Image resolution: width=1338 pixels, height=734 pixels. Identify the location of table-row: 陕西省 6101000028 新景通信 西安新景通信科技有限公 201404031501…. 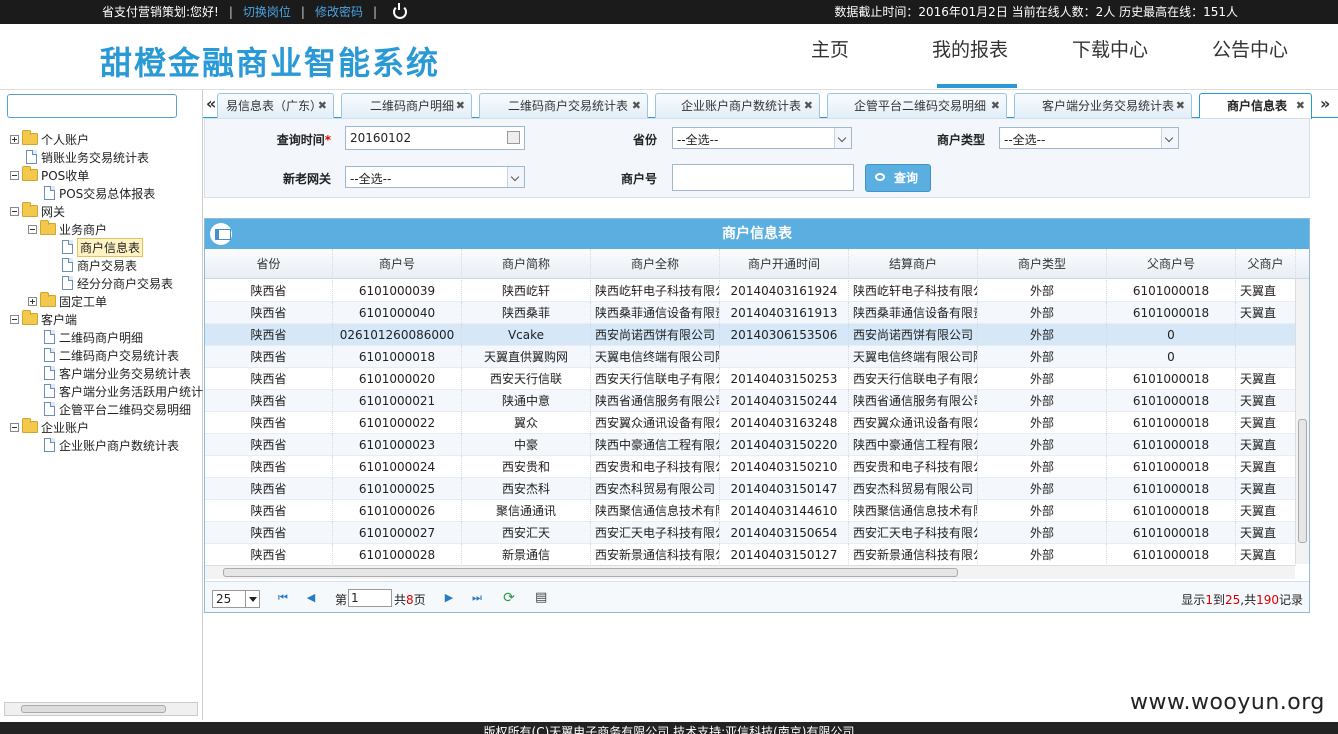
(750, 555).